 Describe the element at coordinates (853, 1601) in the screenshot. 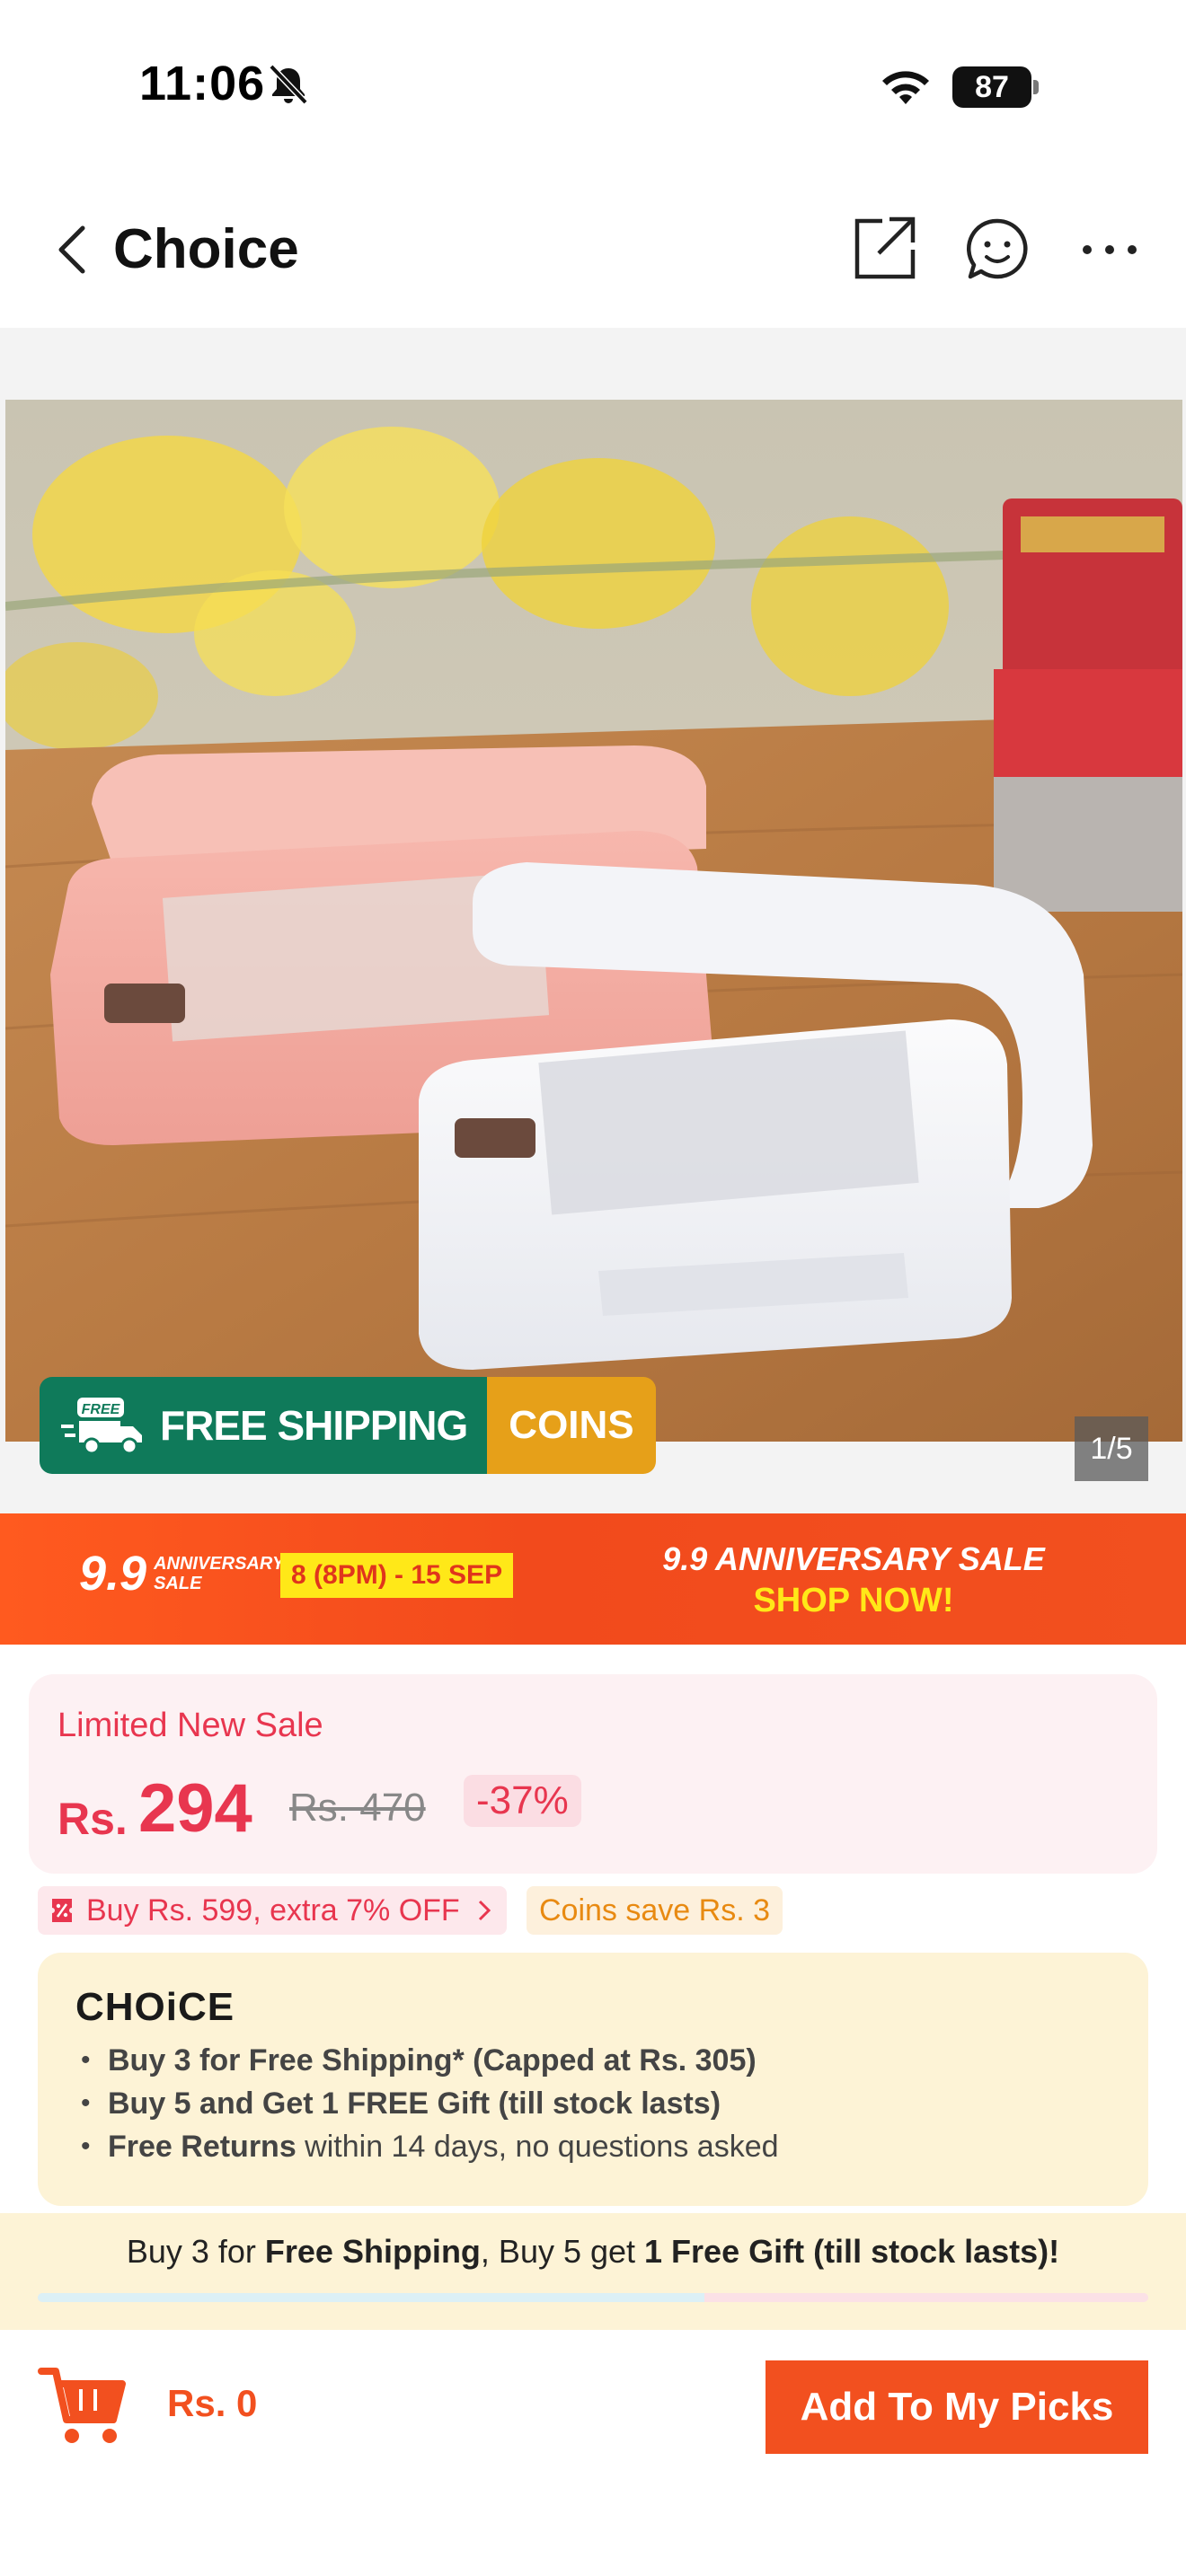

I see `promo-cta: SHOP NOW!` at that location.